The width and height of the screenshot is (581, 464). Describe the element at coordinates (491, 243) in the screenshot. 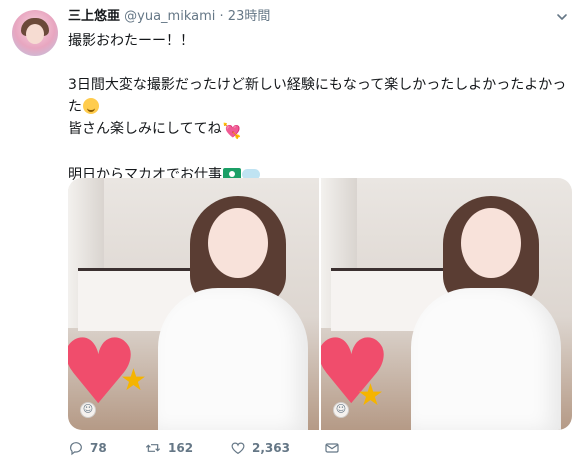

I see `photo-2-face` at that location.